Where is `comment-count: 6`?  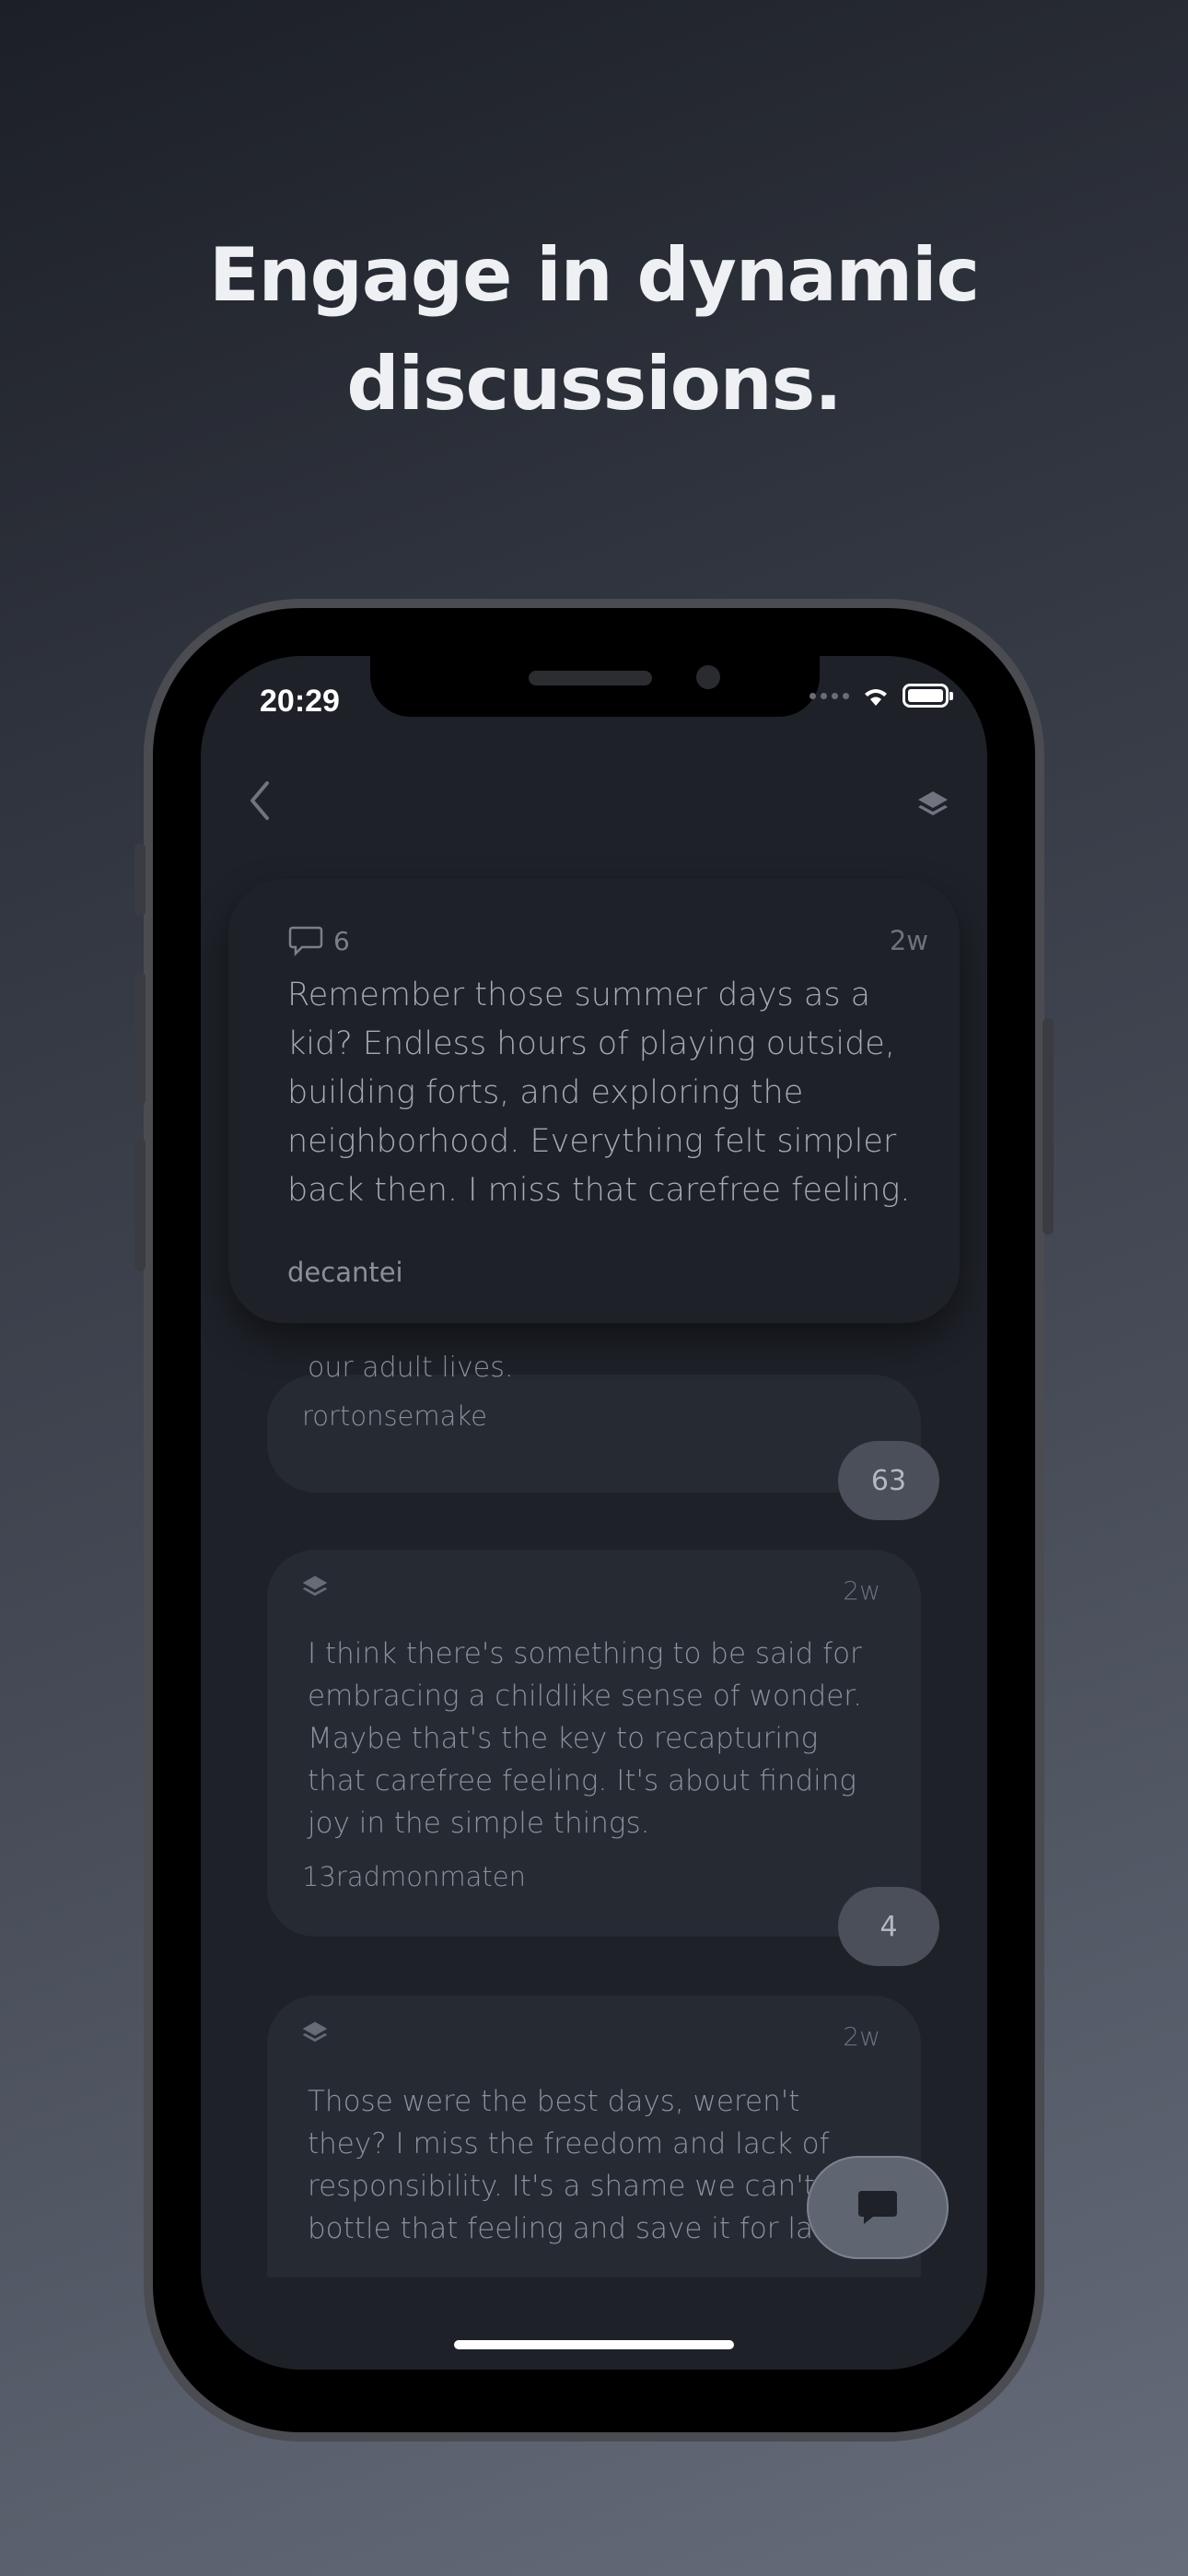 comment-count: 6 is located at coordinates (318, 940).